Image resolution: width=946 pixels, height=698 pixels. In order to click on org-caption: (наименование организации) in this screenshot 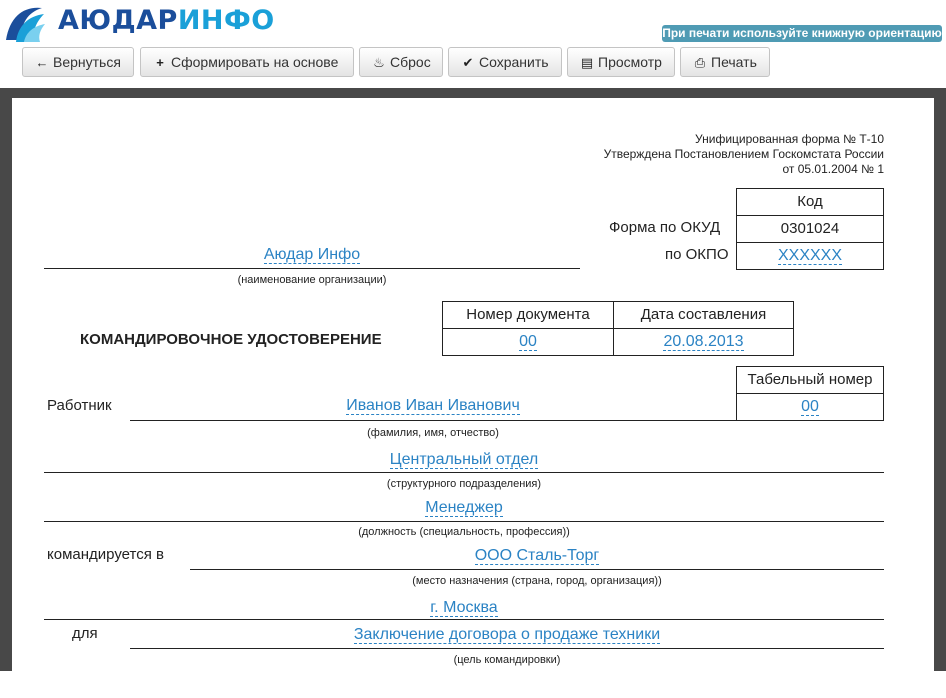, I will do `click(312, 280)`.